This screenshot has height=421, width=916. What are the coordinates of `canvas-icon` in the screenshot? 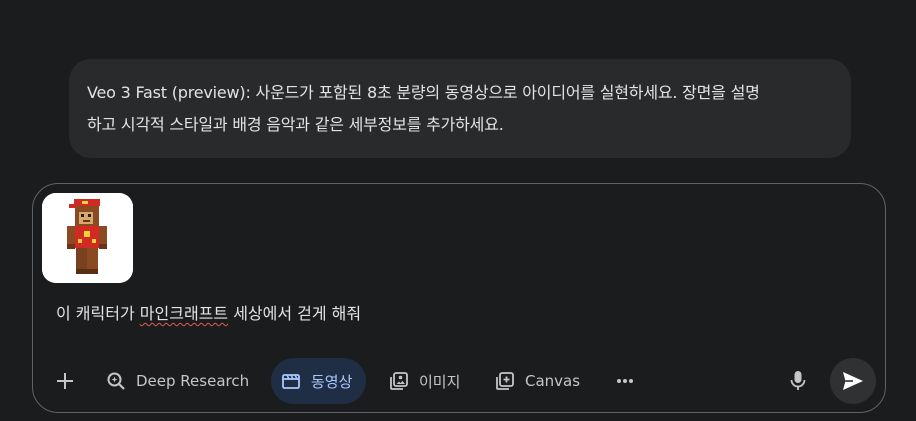 It's located at (505, 381).